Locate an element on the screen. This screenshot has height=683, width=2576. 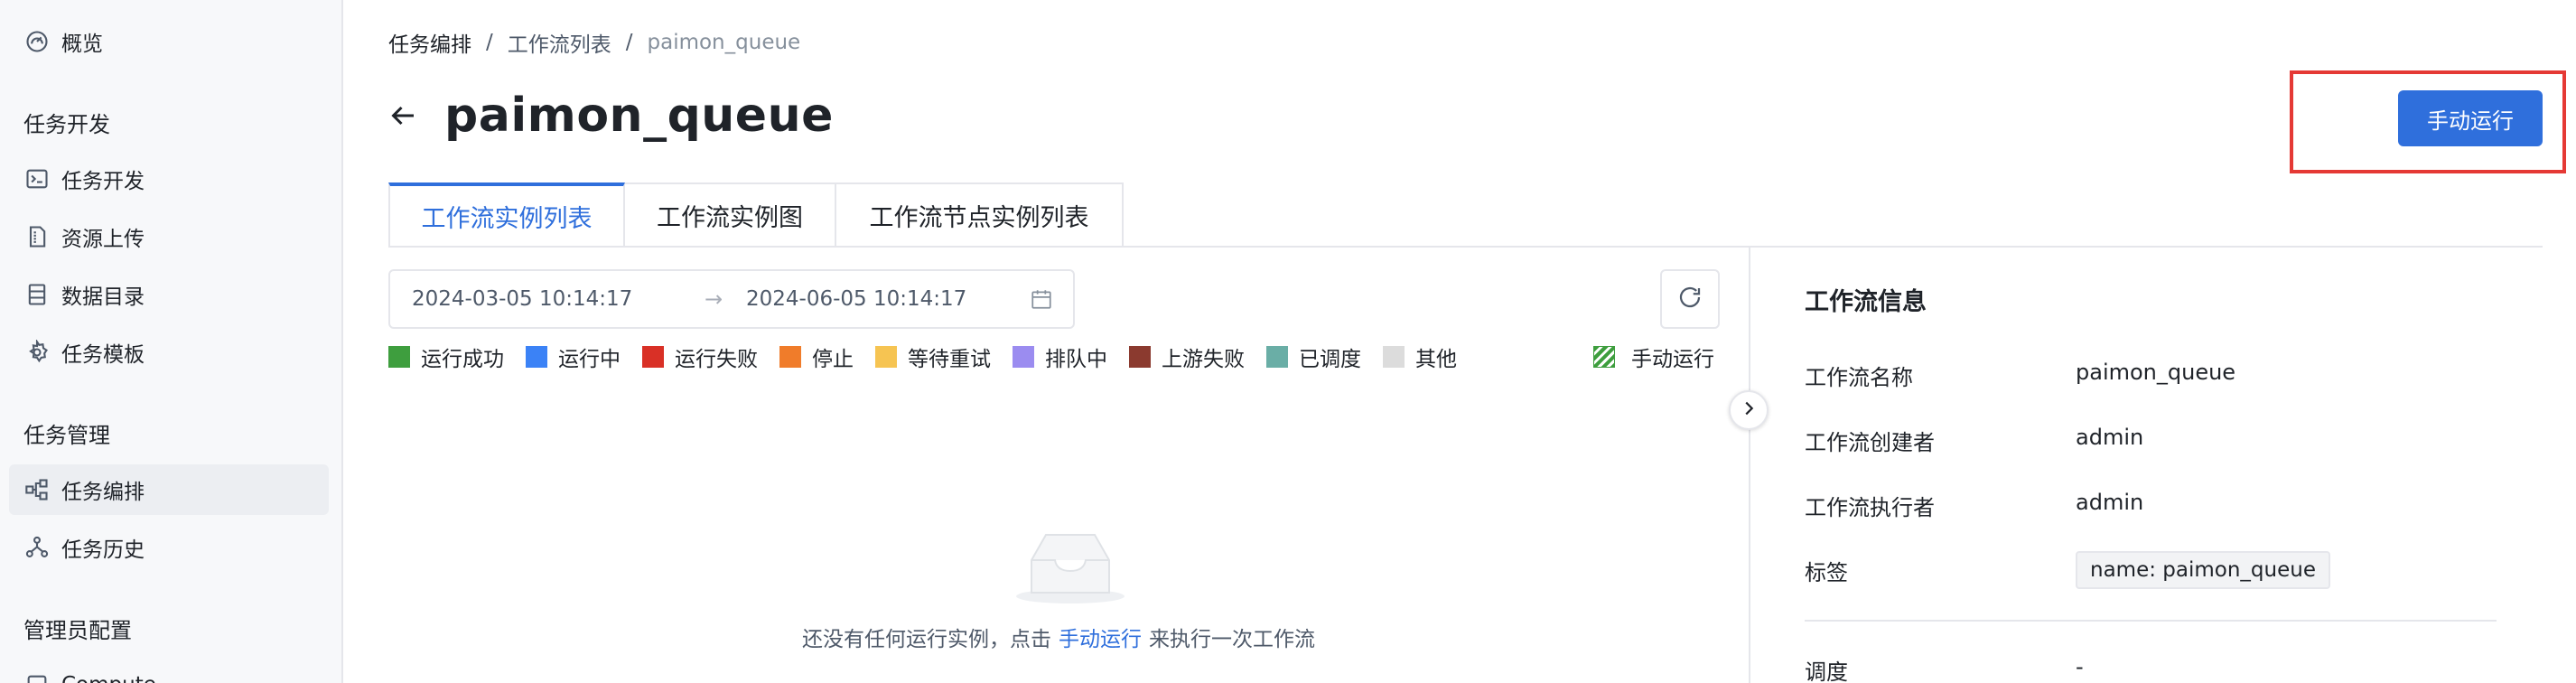
sidebar-group-manage: 任务管理 is located at coordinates (66, 435).